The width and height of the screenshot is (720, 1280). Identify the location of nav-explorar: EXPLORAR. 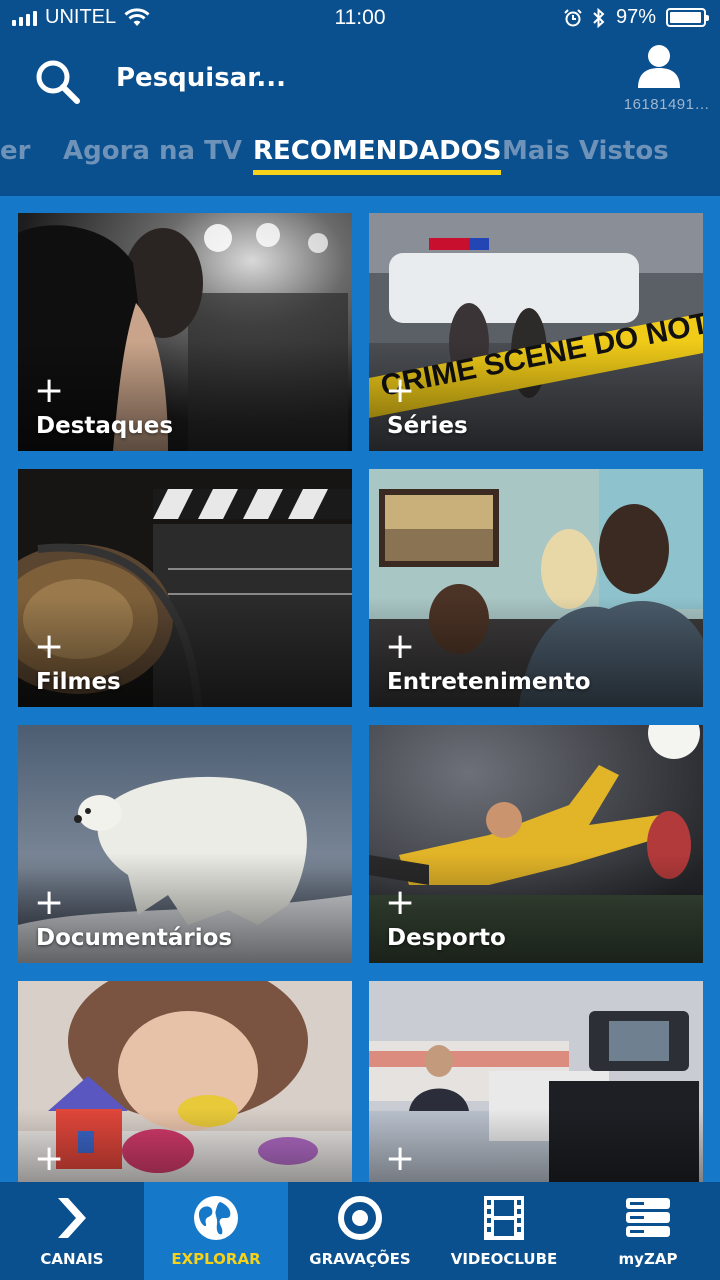
(216, 1231).